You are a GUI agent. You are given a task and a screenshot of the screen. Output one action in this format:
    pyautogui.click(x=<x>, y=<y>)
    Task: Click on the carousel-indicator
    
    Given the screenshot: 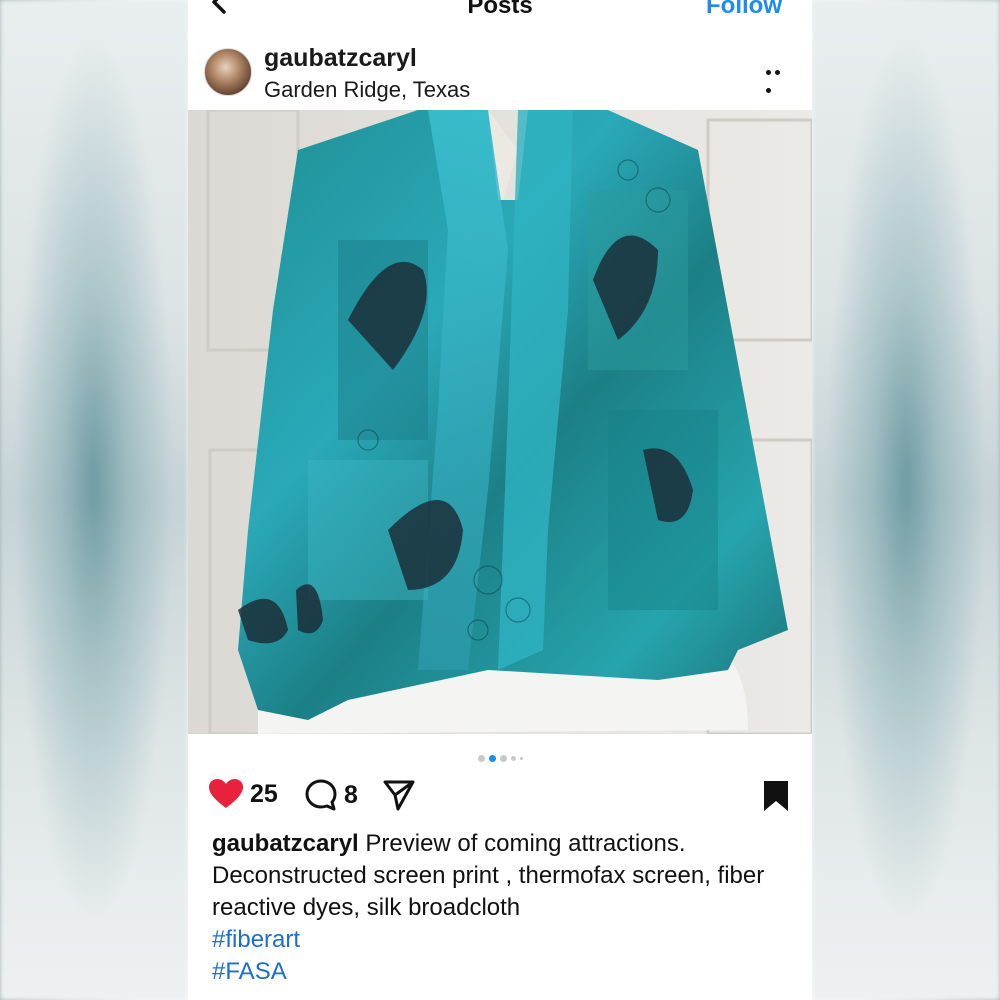 What is the action you would take?
    pyautogui.click(x=500, y=756)
    